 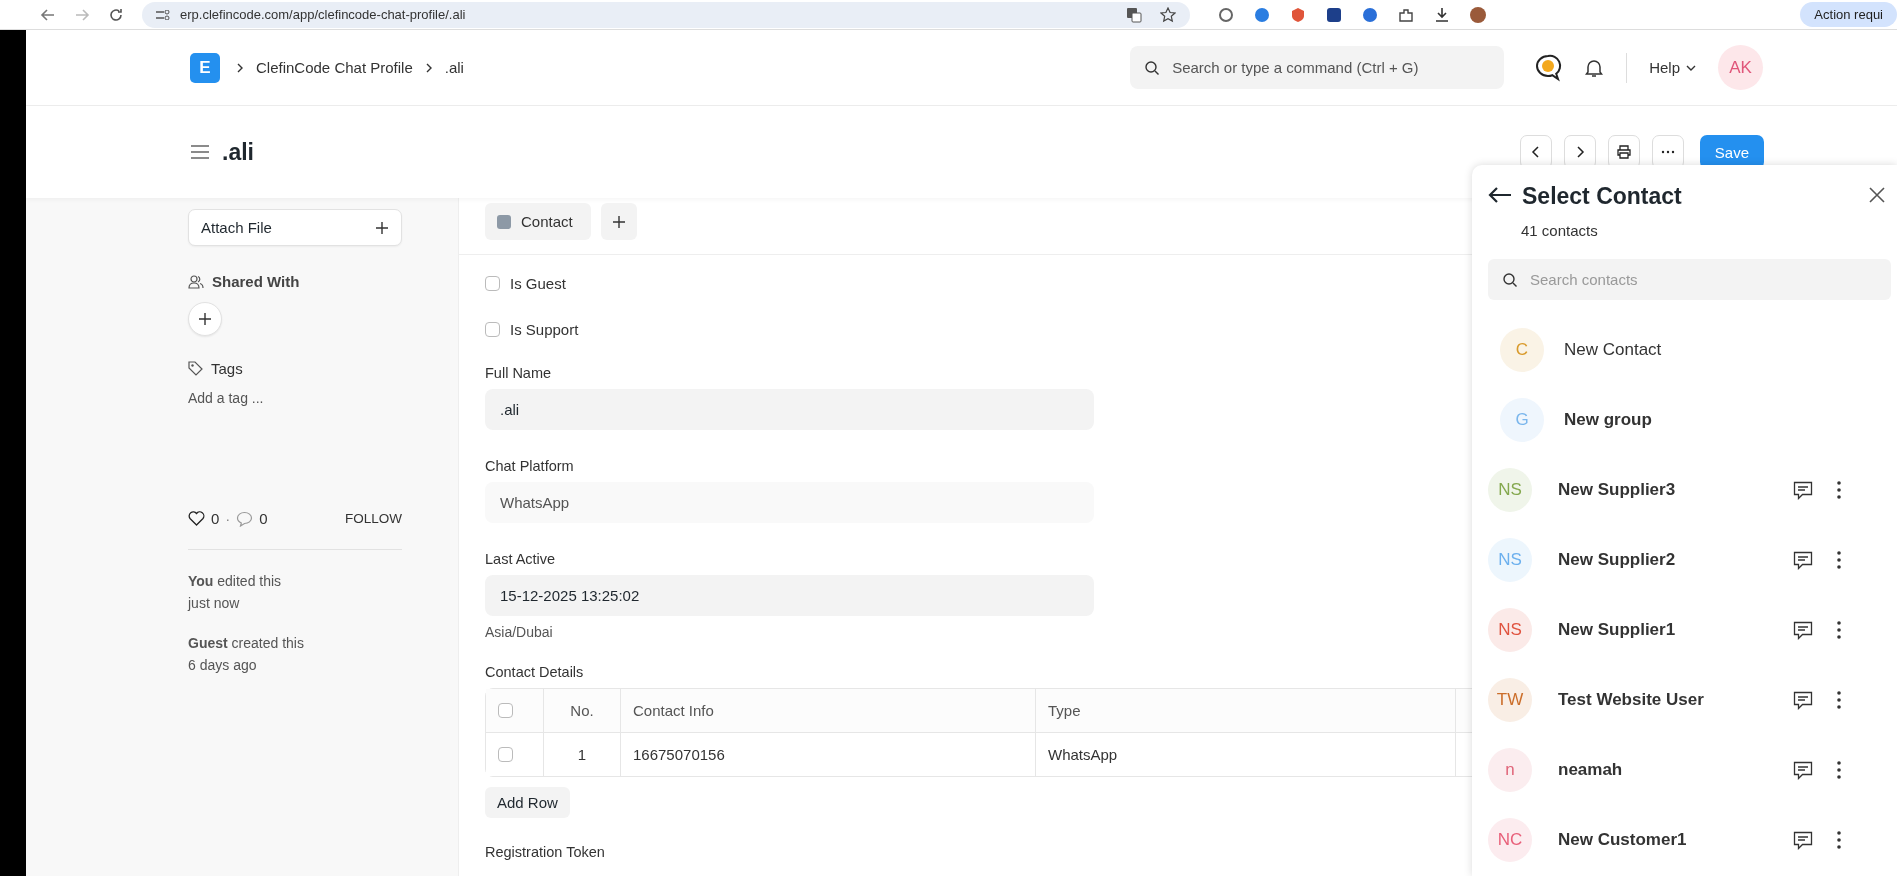 What do you see at coordinates (529, 466) in the screenshot?
I see `field-label: Chat Platform` at bounding box center [529, 466].